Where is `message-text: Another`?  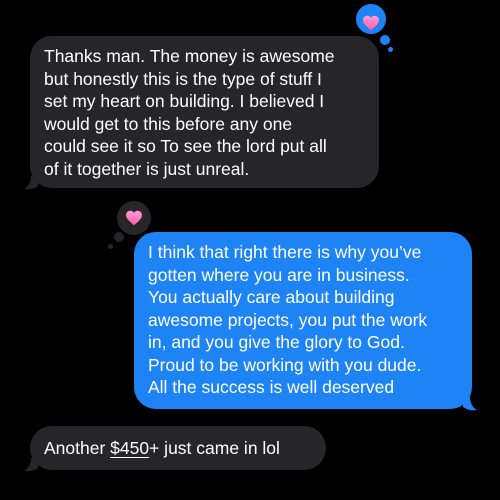
message-text: Another is located at coordinates (77, 448).